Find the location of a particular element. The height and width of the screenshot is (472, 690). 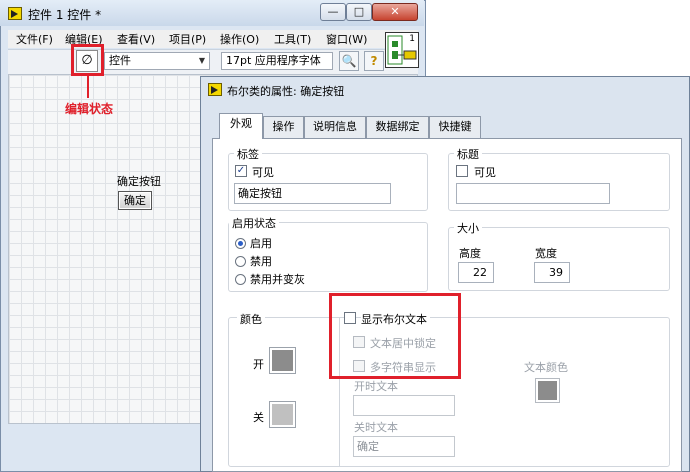

text-color-picker is located at coordinates (547, 390).